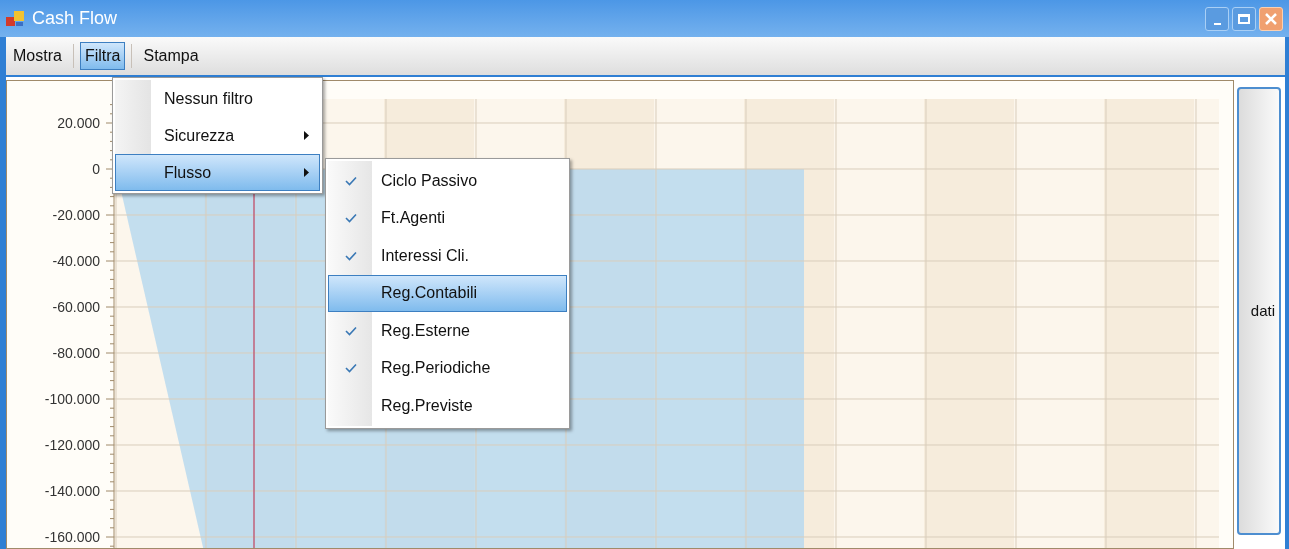  I want to click on axis-label: -120.000, so click(72, 445).